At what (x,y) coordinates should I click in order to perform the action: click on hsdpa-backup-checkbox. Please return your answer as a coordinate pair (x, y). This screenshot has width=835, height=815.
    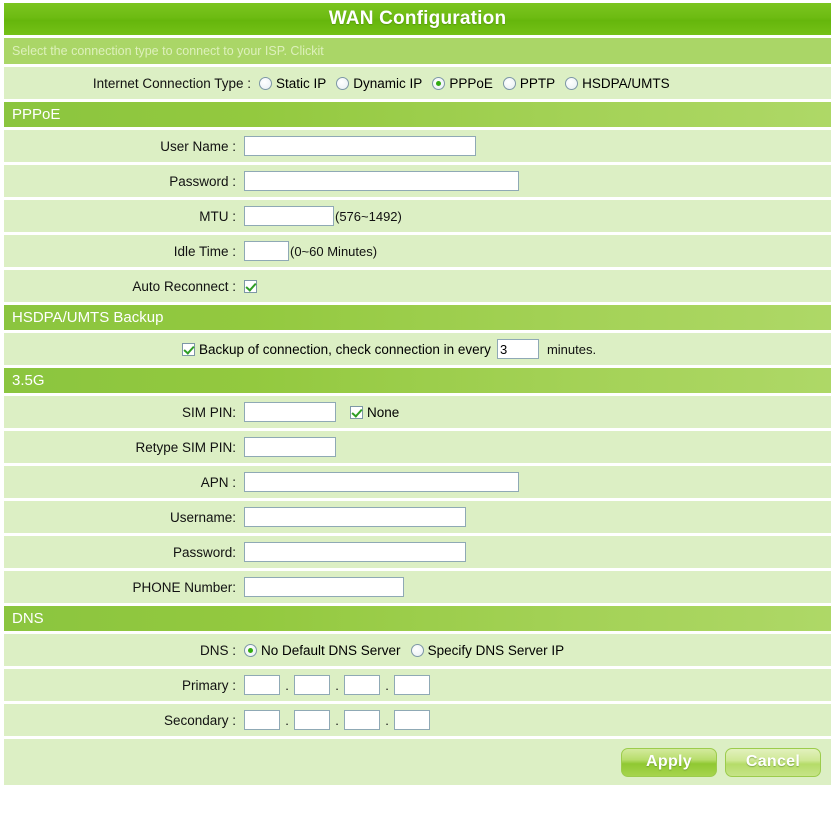
    Looking at the image, I should click on (188, 349).